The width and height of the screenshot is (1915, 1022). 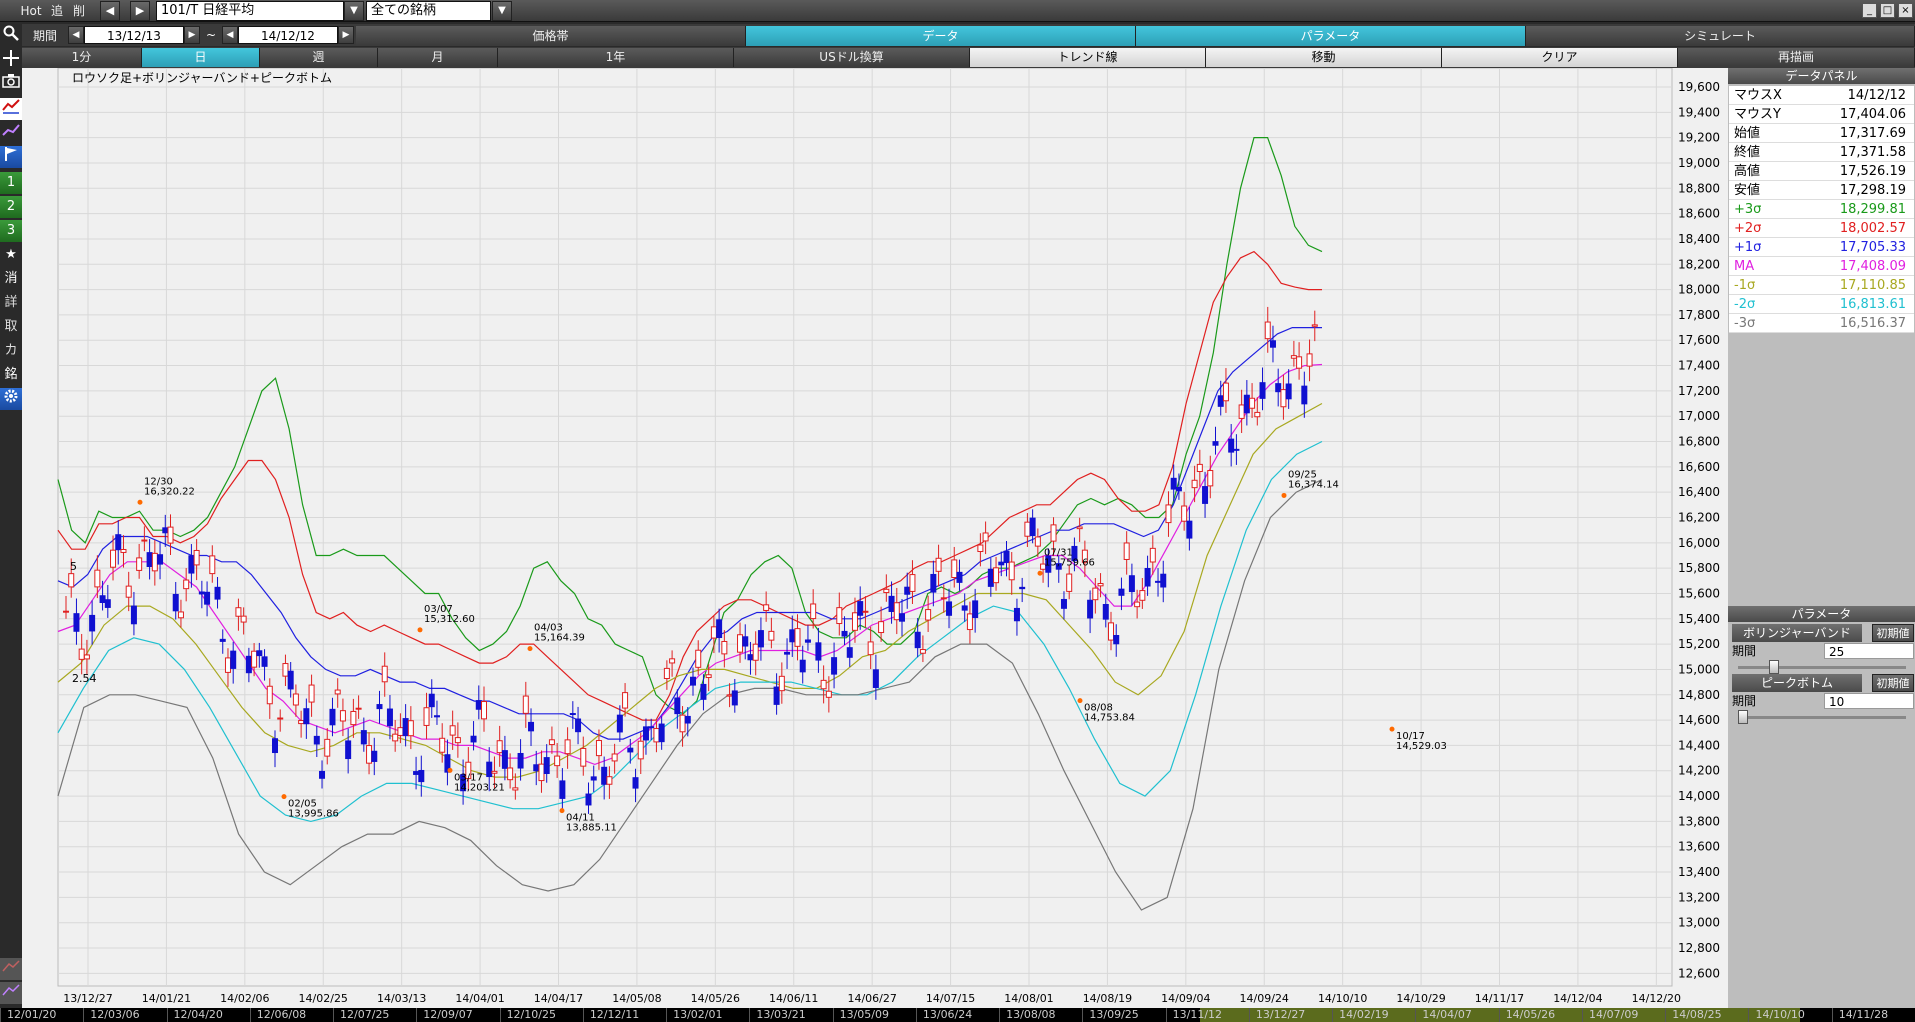 What do you see at coordinates (1720, 36) in the screenshot?
I see `tab-simulate: シミュレート` at bounding box center [1720, 36].